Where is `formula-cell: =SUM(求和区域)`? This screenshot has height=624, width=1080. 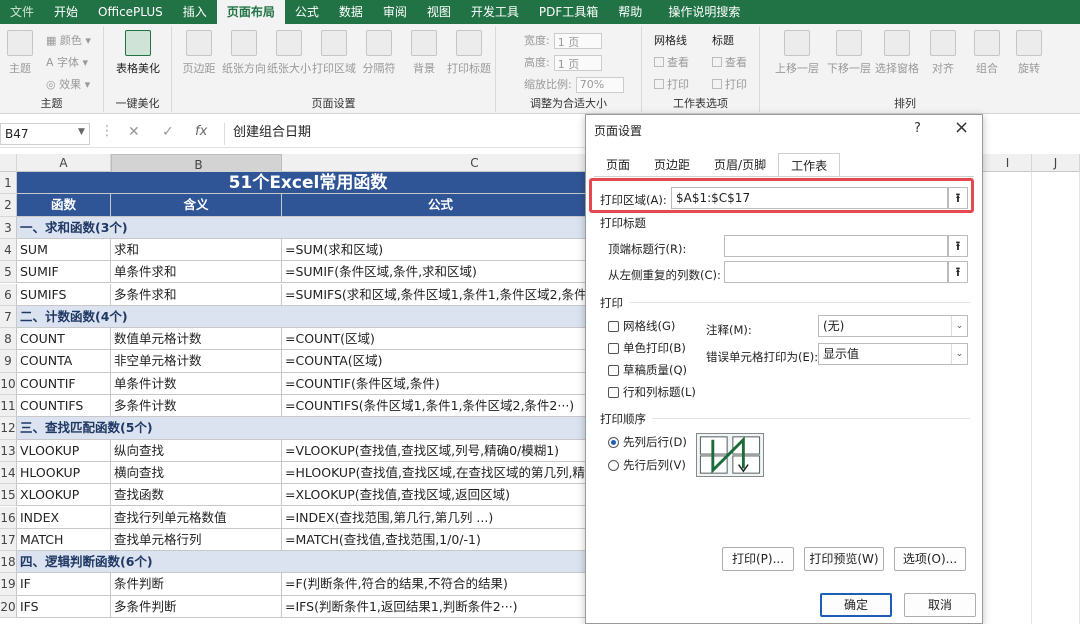
formula-cell: =SUM(求和区域) is located at coordinates (441, 250).